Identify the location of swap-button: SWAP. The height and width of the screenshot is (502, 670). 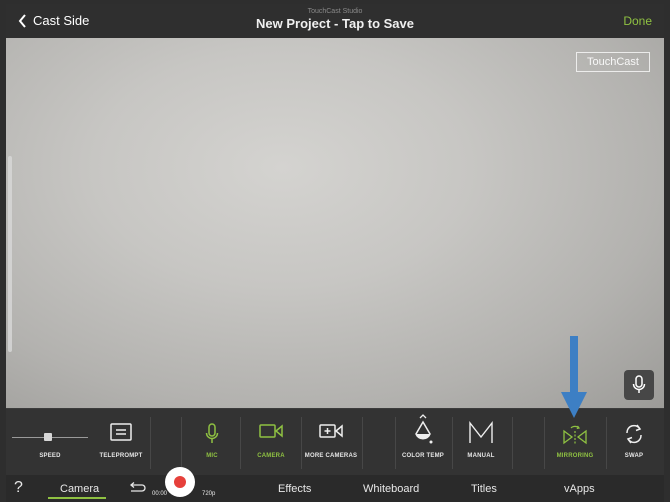
(634, 442).